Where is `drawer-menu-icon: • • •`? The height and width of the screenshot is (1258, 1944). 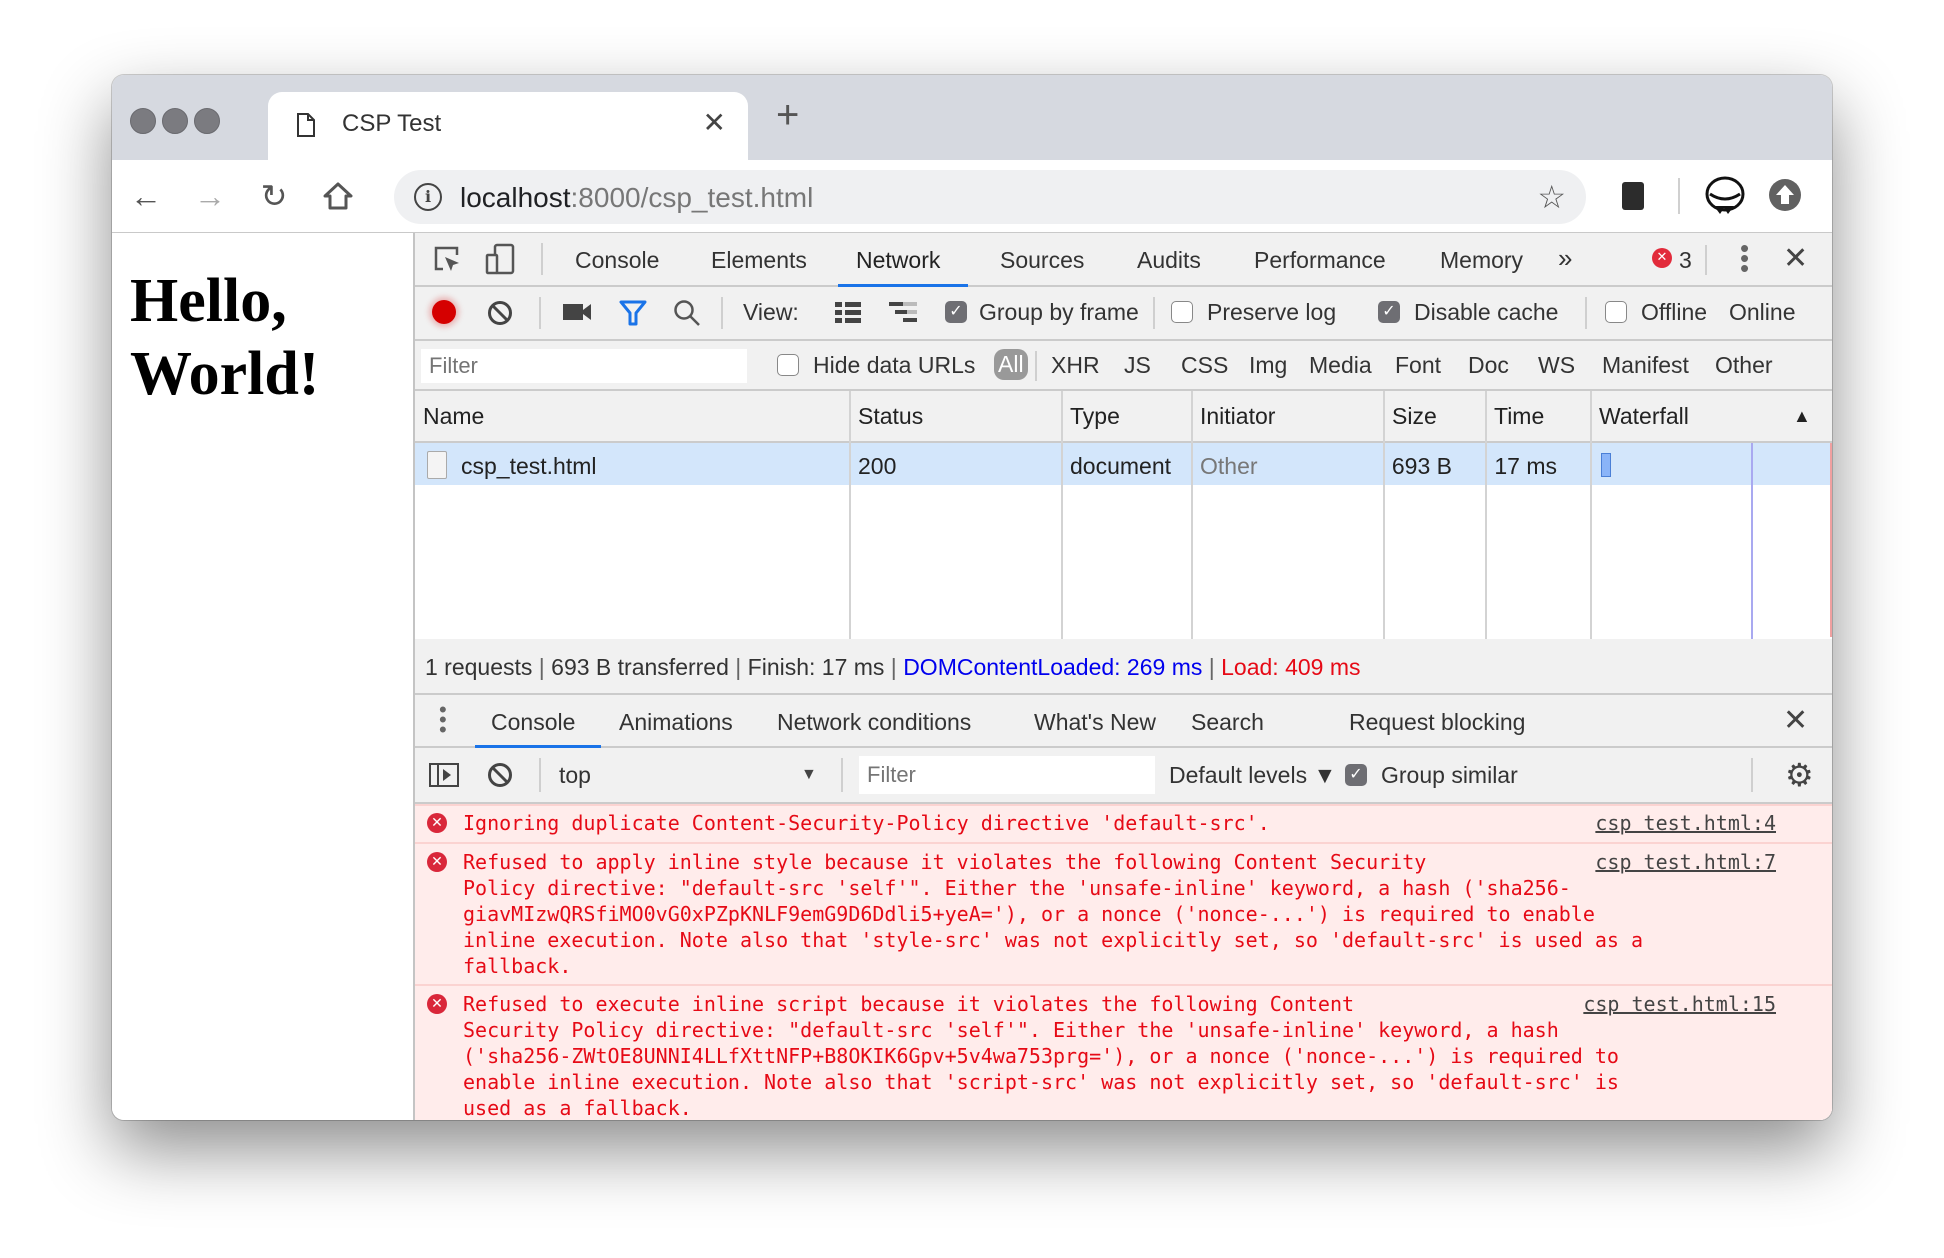 drawer-menu-icon: • • • is located at coordinates (443, 720).